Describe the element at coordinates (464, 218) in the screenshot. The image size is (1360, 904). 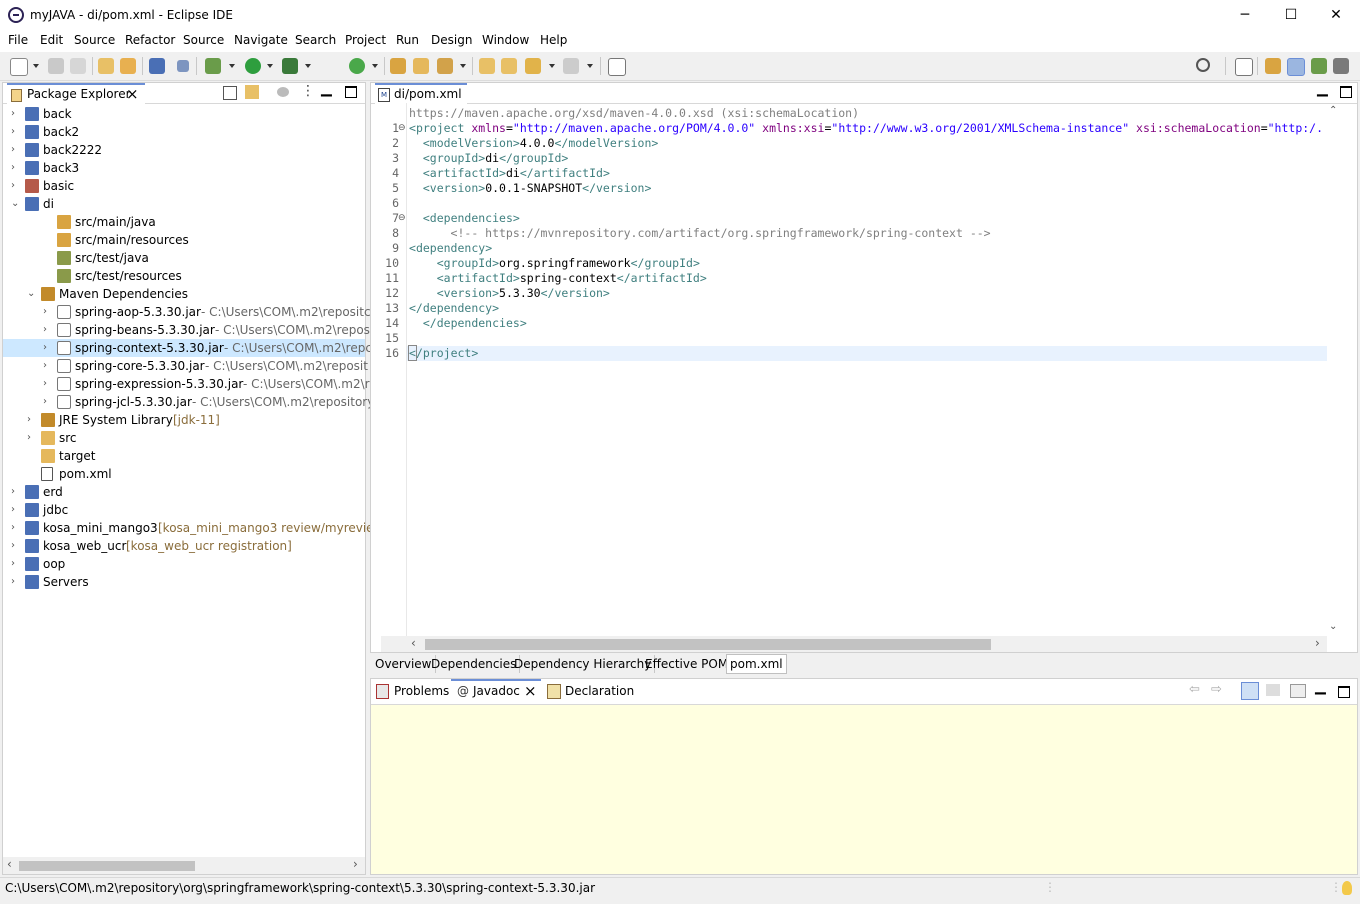
I see `code-line-7: <dependencies>` at that location.